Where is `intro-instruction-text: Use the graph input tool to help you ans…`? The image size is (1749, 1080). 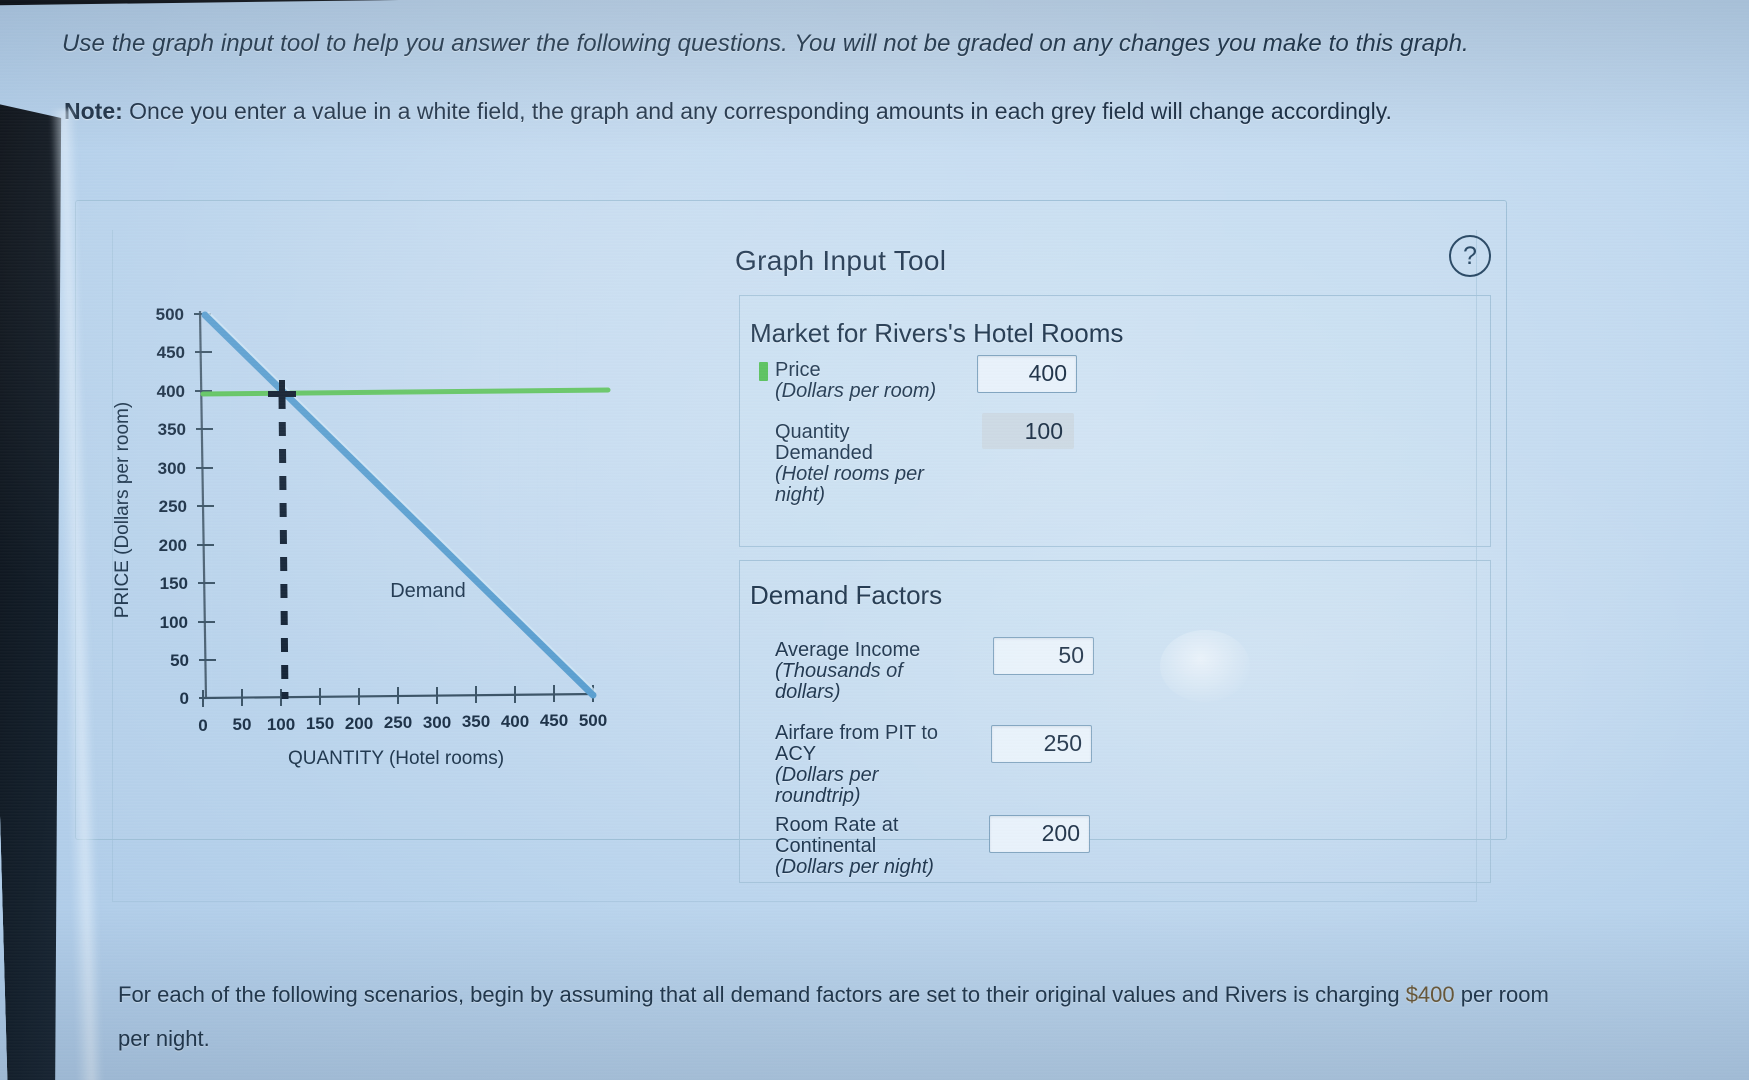 intro-instruction-text: Use the graph input tool to help you ans… is located at coordinates (765, 43).